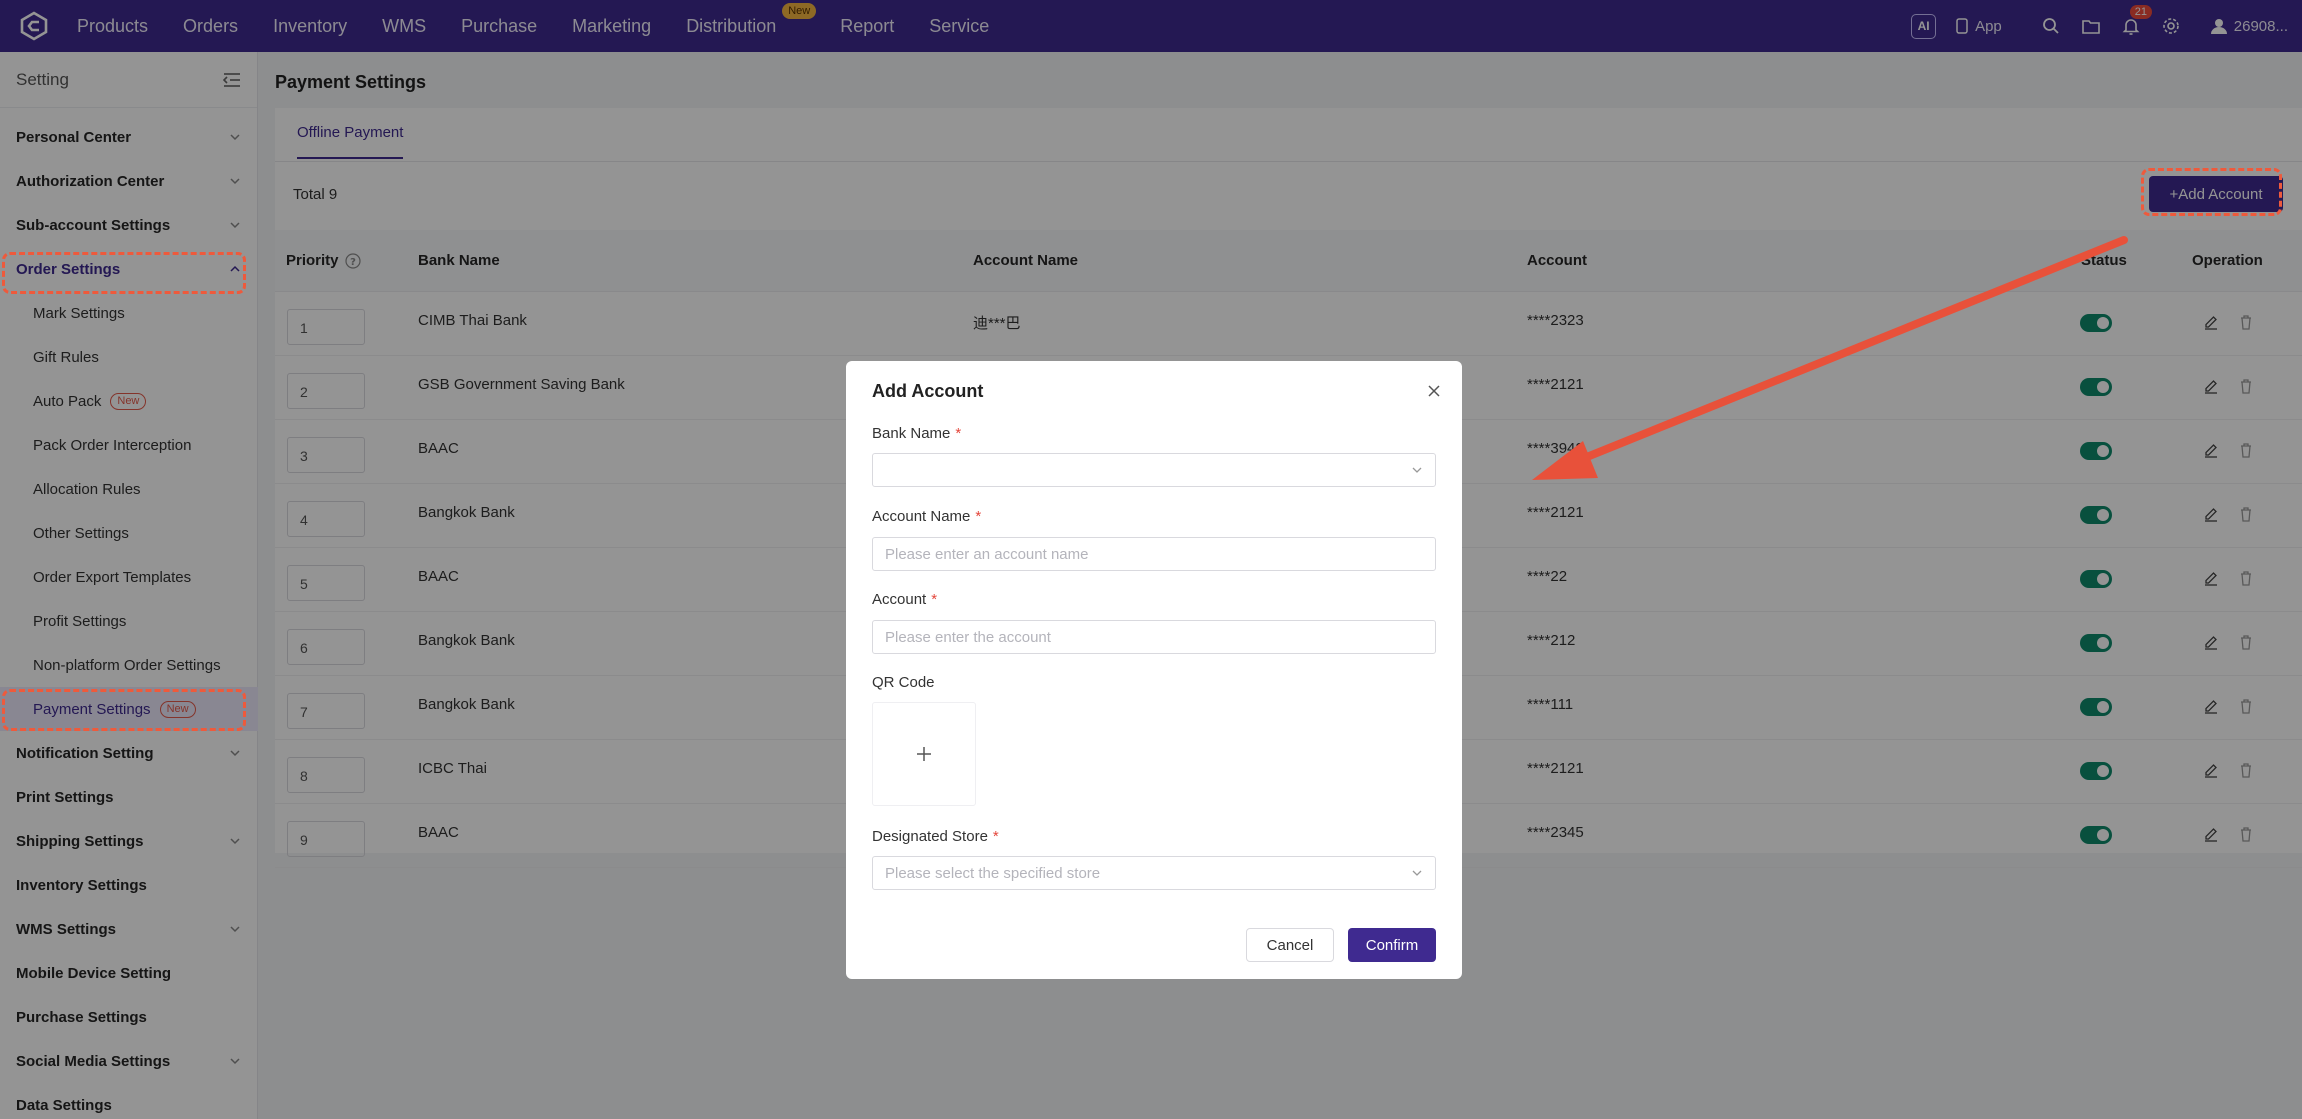 The image size is (2302, 1119). I want to click on qr-code-label: QR Code, so click(903, 682).